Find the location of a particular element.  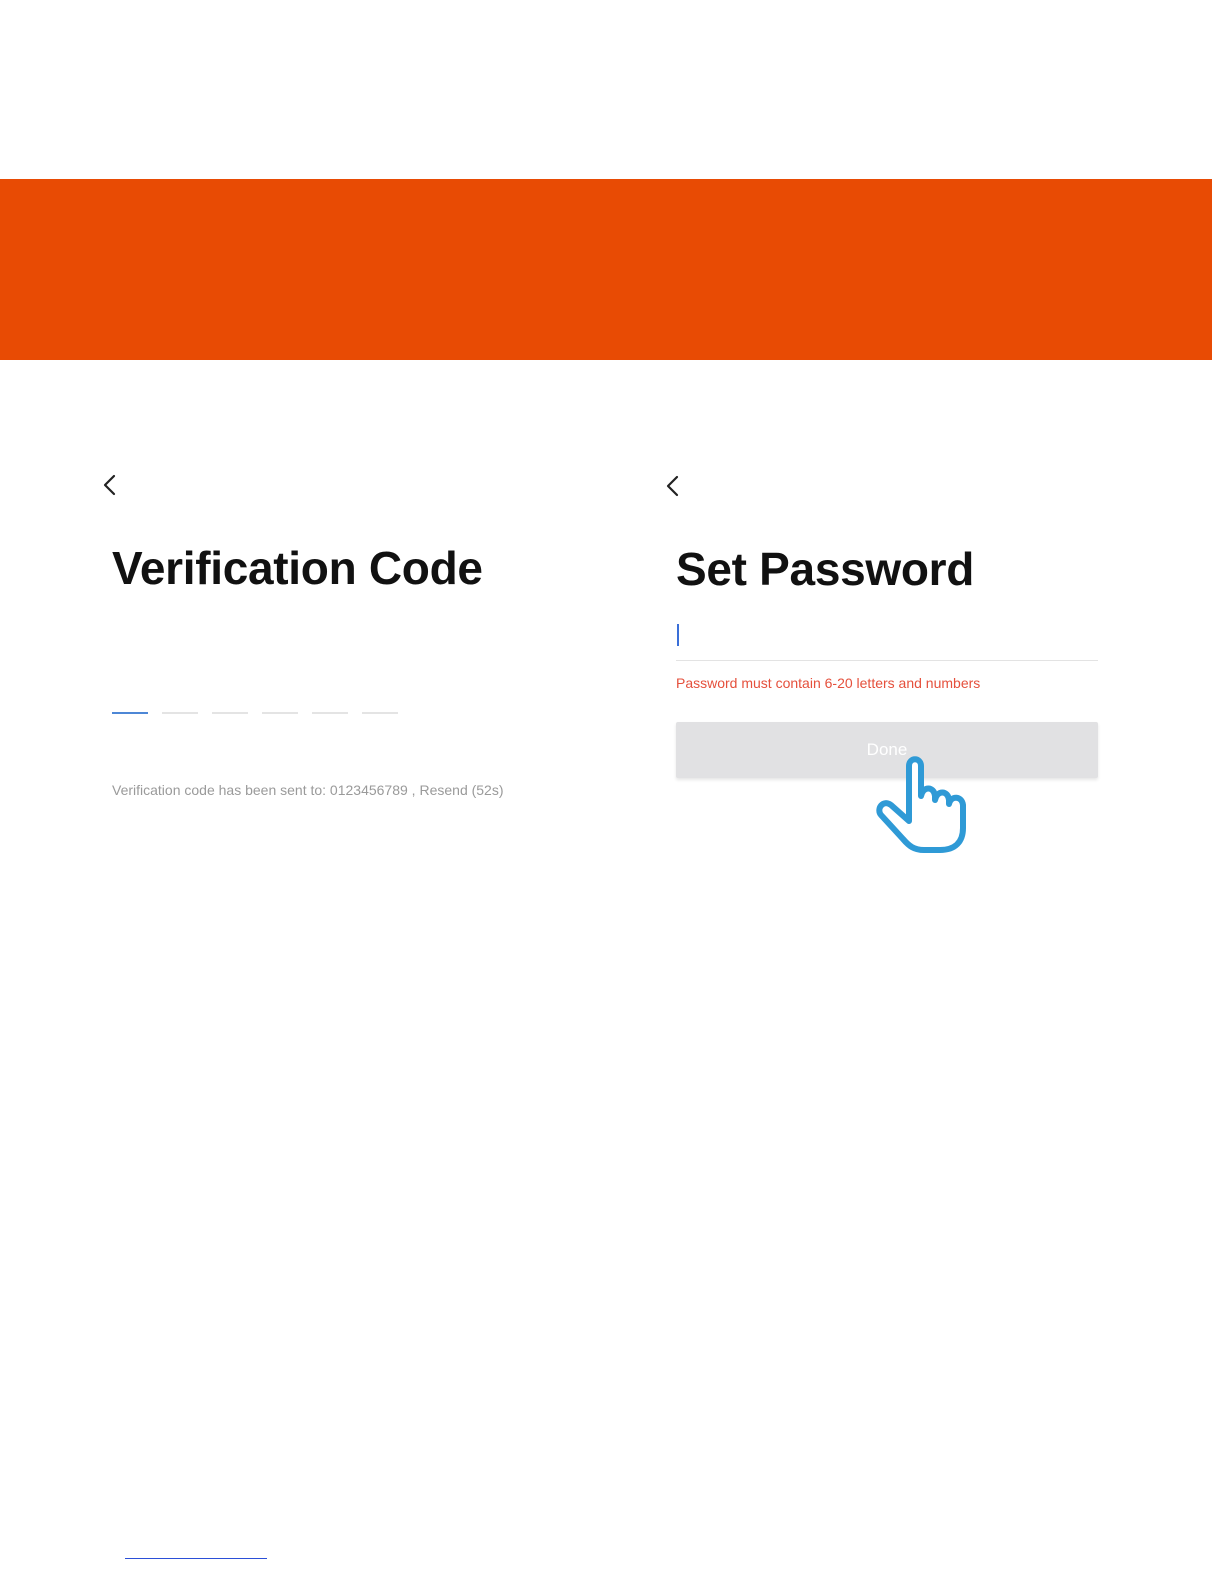

page-title: Set Password is located at coordinates (825, 569).